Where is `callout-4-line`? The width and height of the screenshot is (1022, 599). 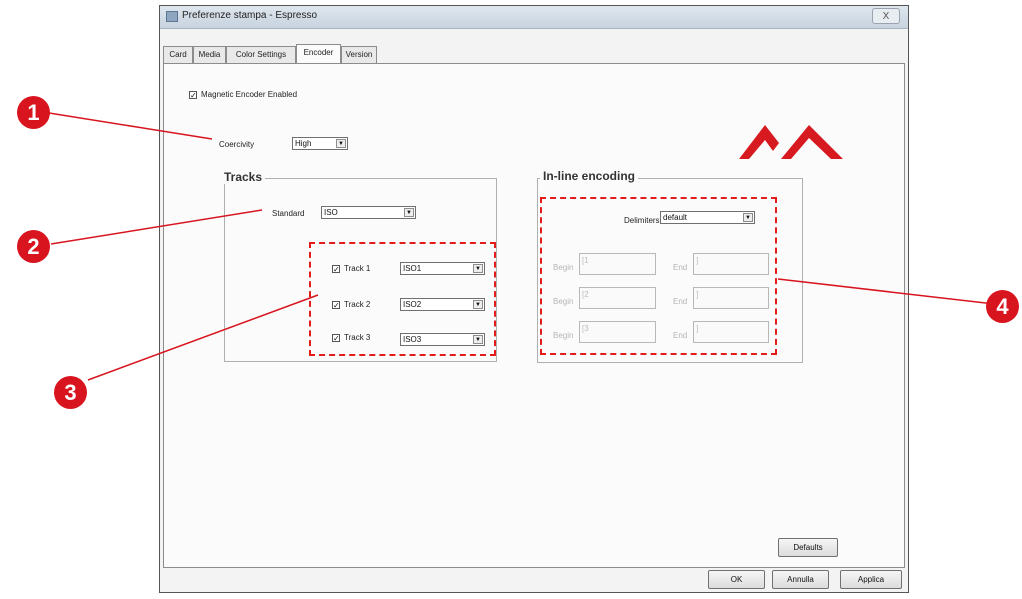 callout-4-line is located at coordinates (890, 292).